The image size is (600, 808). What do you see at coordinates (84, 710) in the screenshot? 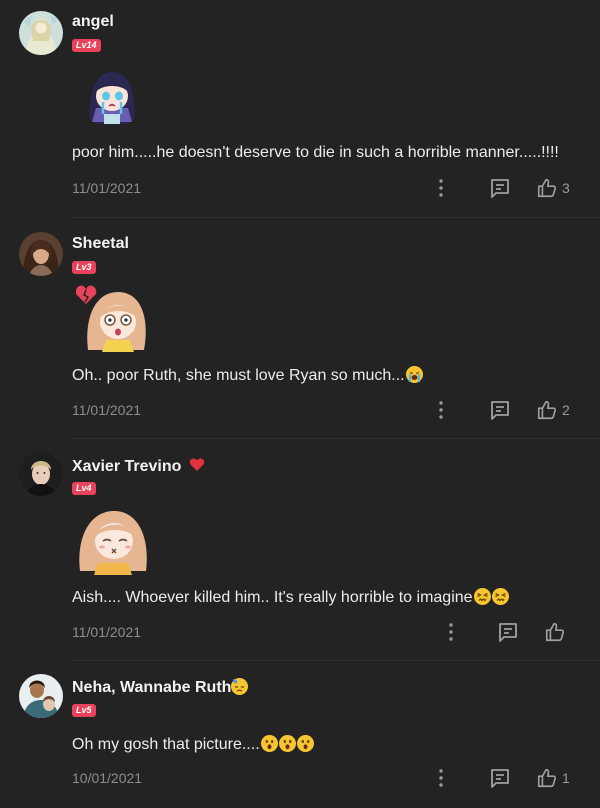
I see `level-badge: Lv5` at bounding box center [84, 710].